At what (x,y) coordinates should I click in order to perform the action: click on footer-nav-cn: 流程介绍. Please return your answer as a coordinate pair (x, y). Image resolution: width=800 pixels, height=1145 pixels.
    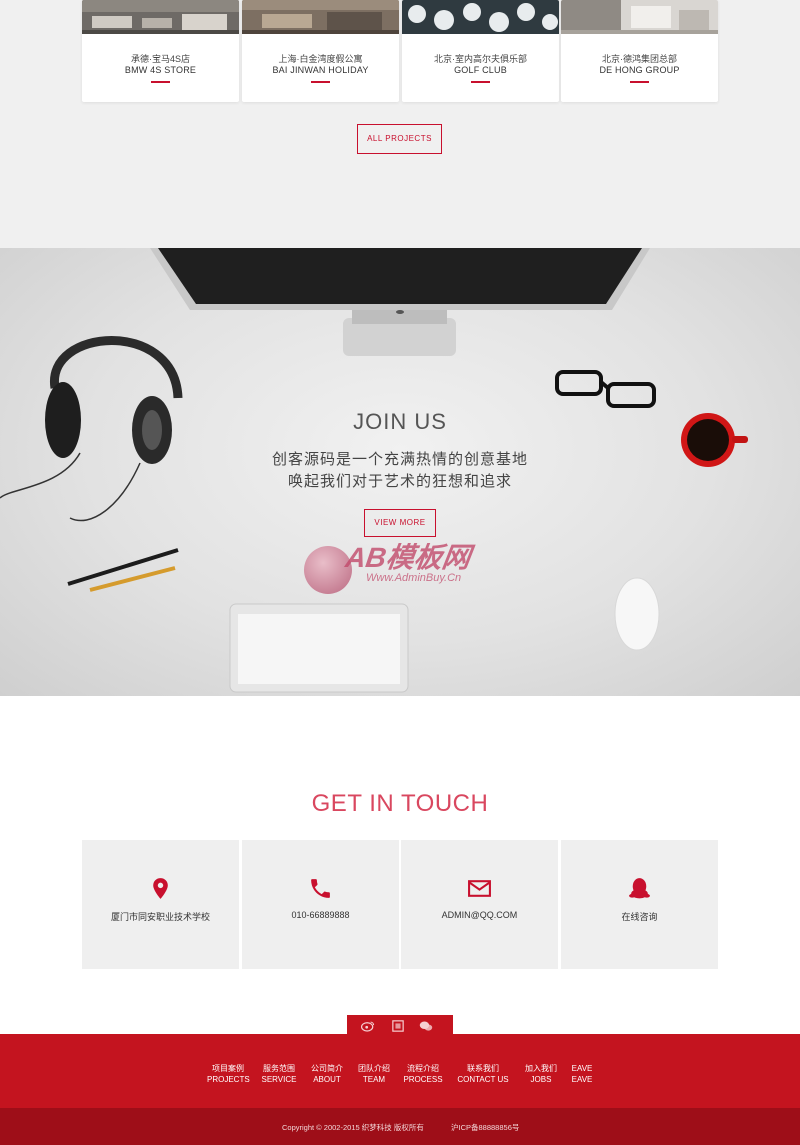
    Looking at the image, I should click on (423, 1068).